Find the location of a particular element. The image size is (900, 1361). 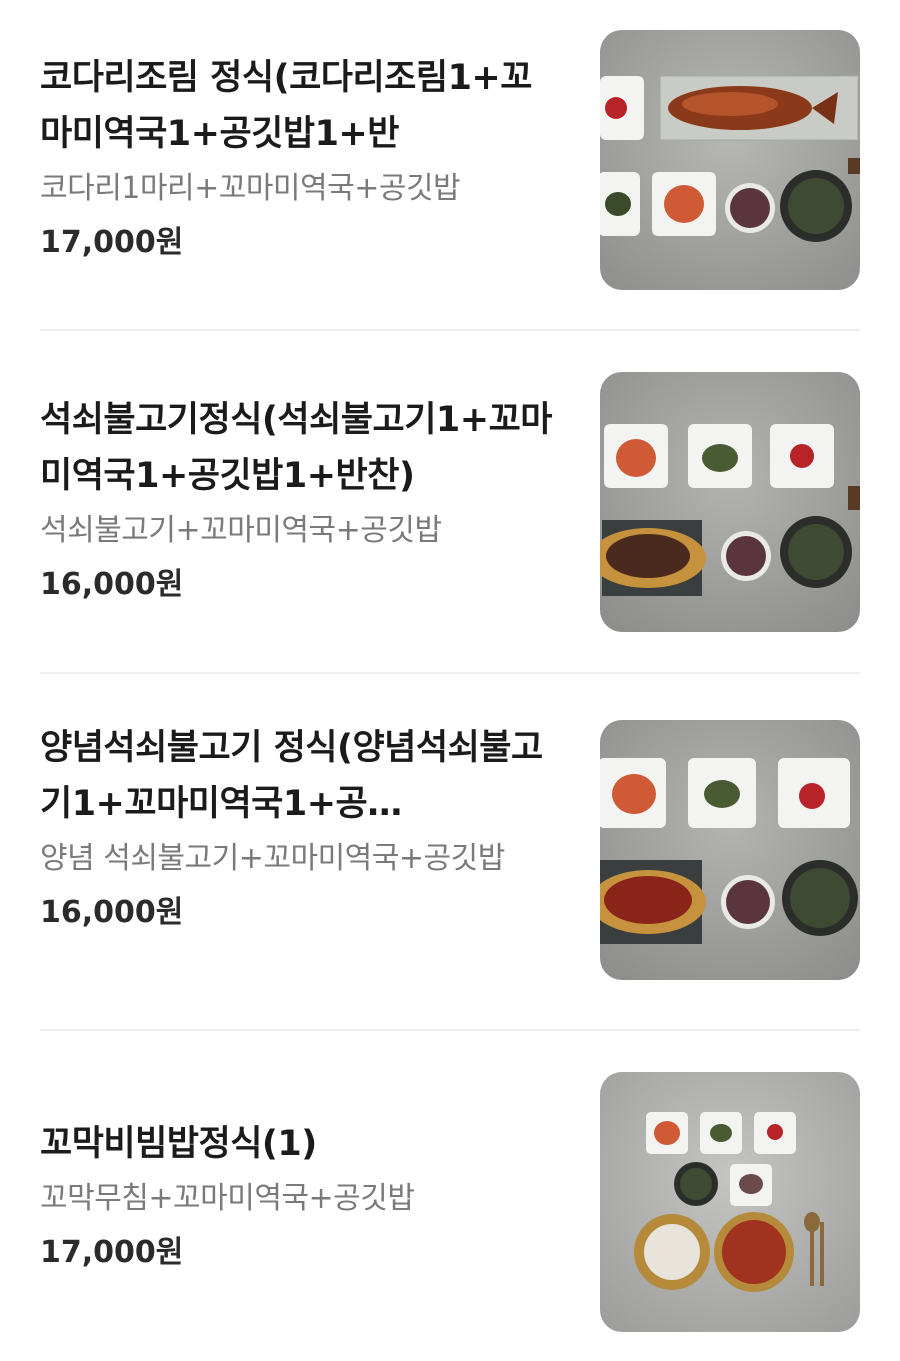

menu-item-description: 양념 석쇠불고기+꼬마미역국+공깃밥 is located at coordinates (272, 858).